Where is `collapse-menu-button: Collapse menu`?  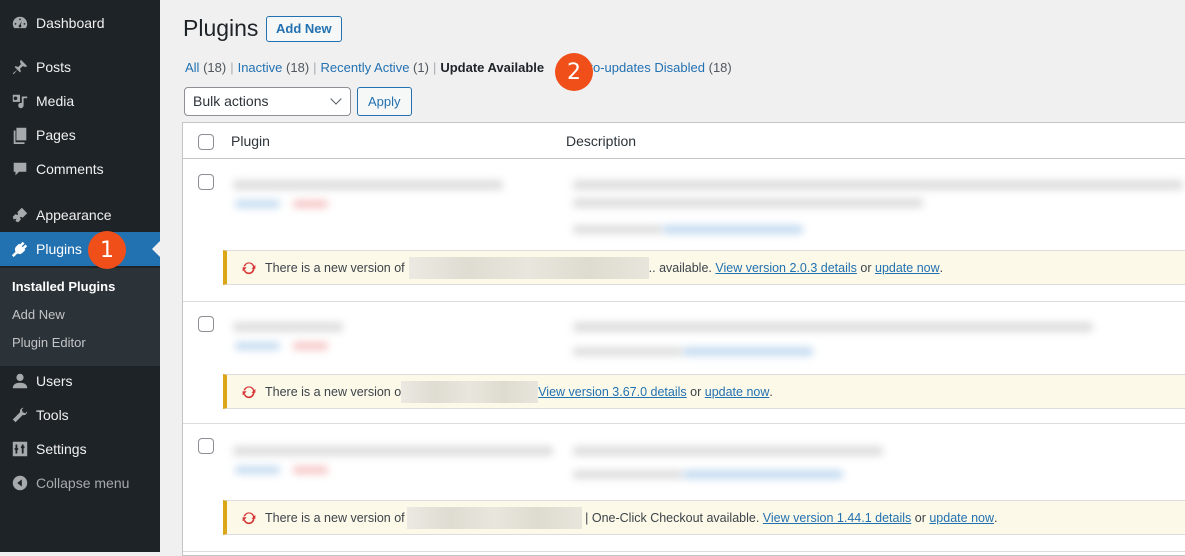
collapse-menu-button: Collapse menu is located at coordinates (80, 483).